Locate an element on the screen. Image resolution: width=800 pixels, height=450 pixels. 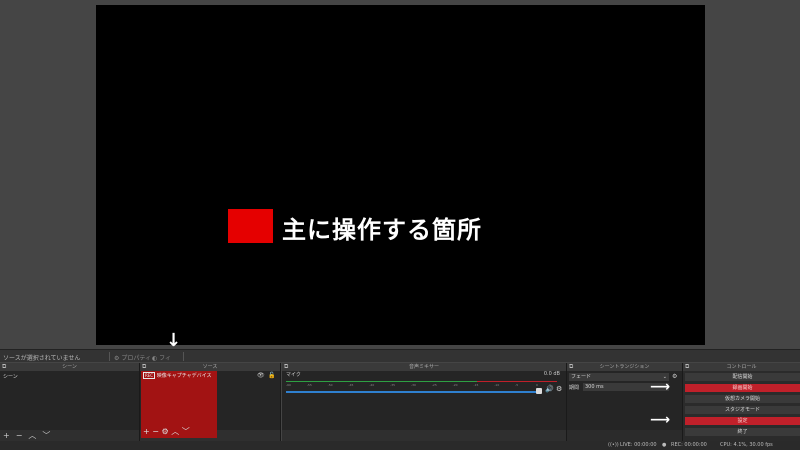
volume-meter-red is located at coordinates (517, 381).